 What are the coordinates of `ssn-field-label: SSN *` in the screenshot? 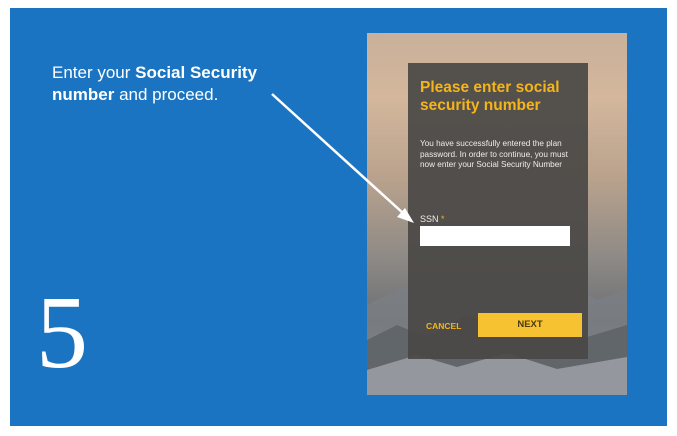 It's located at (432, 219).